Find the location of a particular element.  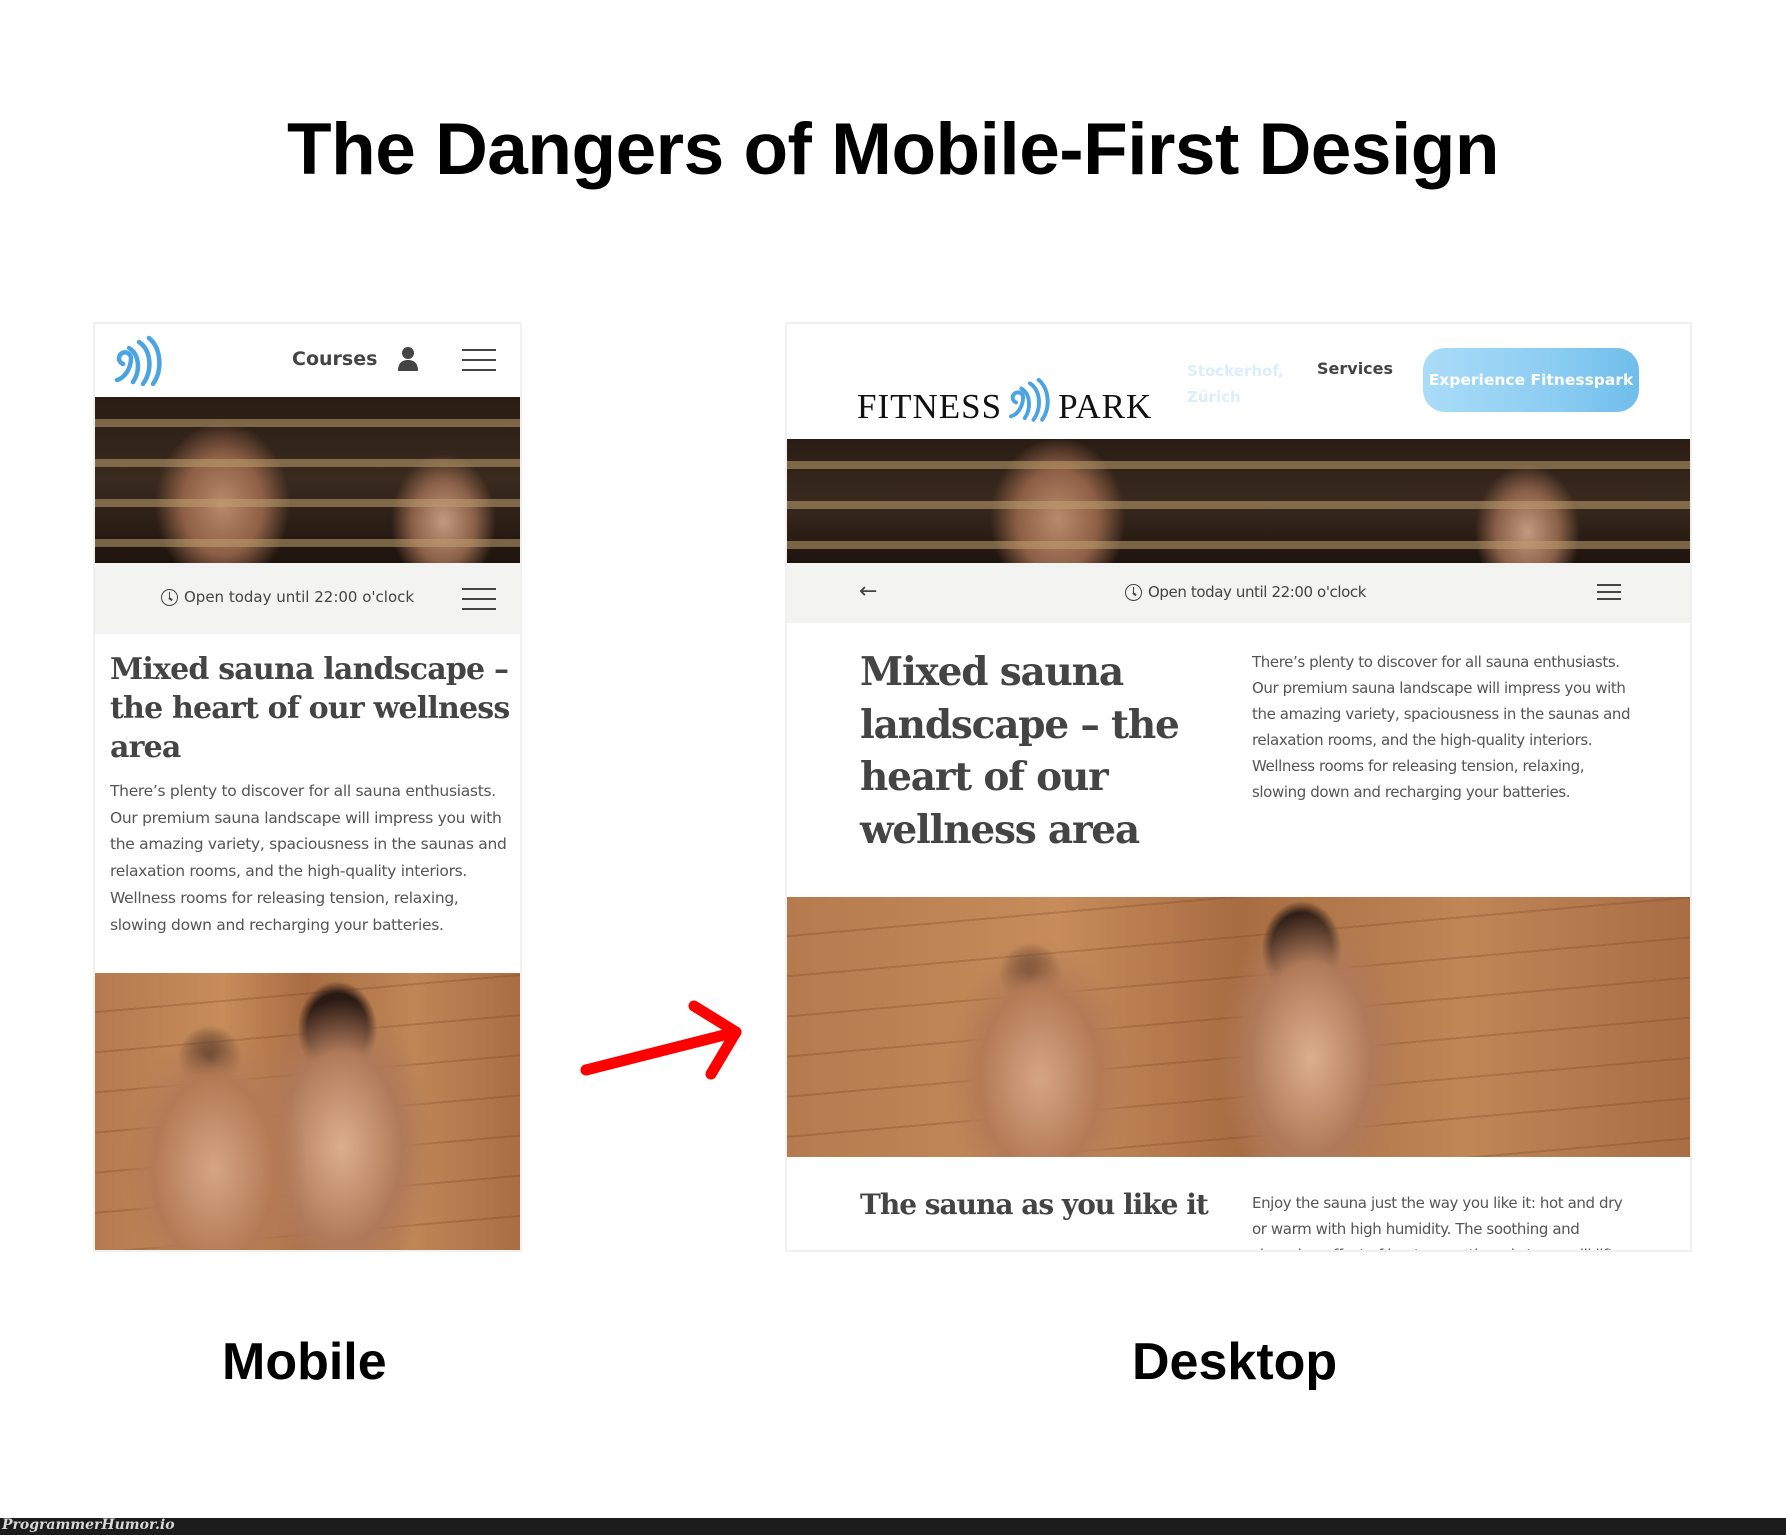

logo-text-left: FITNESS is located at coordinates (930, 406).